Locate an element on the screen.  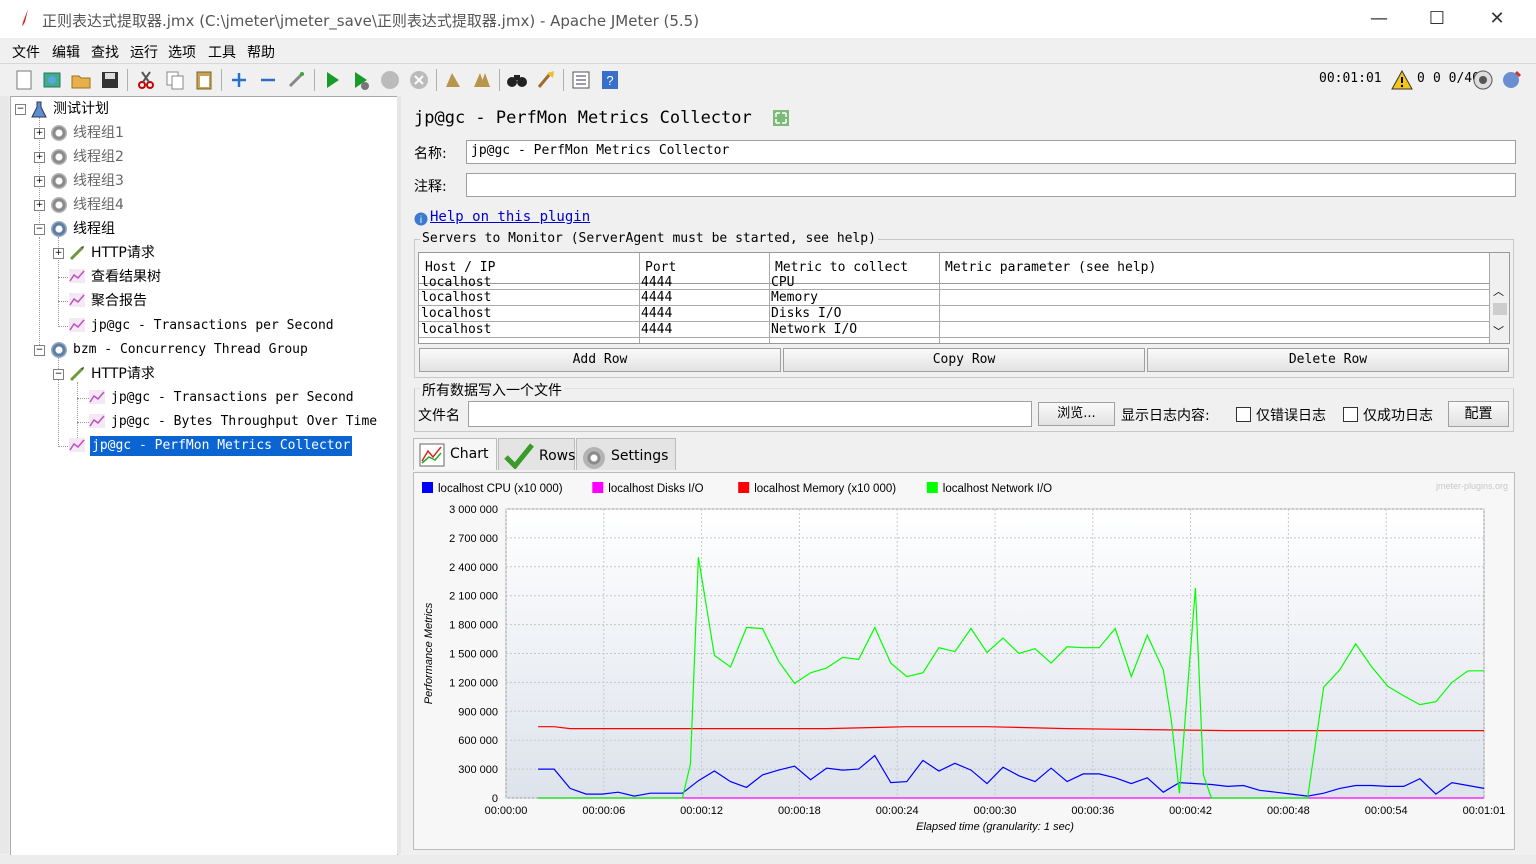
column-header-parameter: Metric parameter (see help) is located at coordinates (1050, 267).